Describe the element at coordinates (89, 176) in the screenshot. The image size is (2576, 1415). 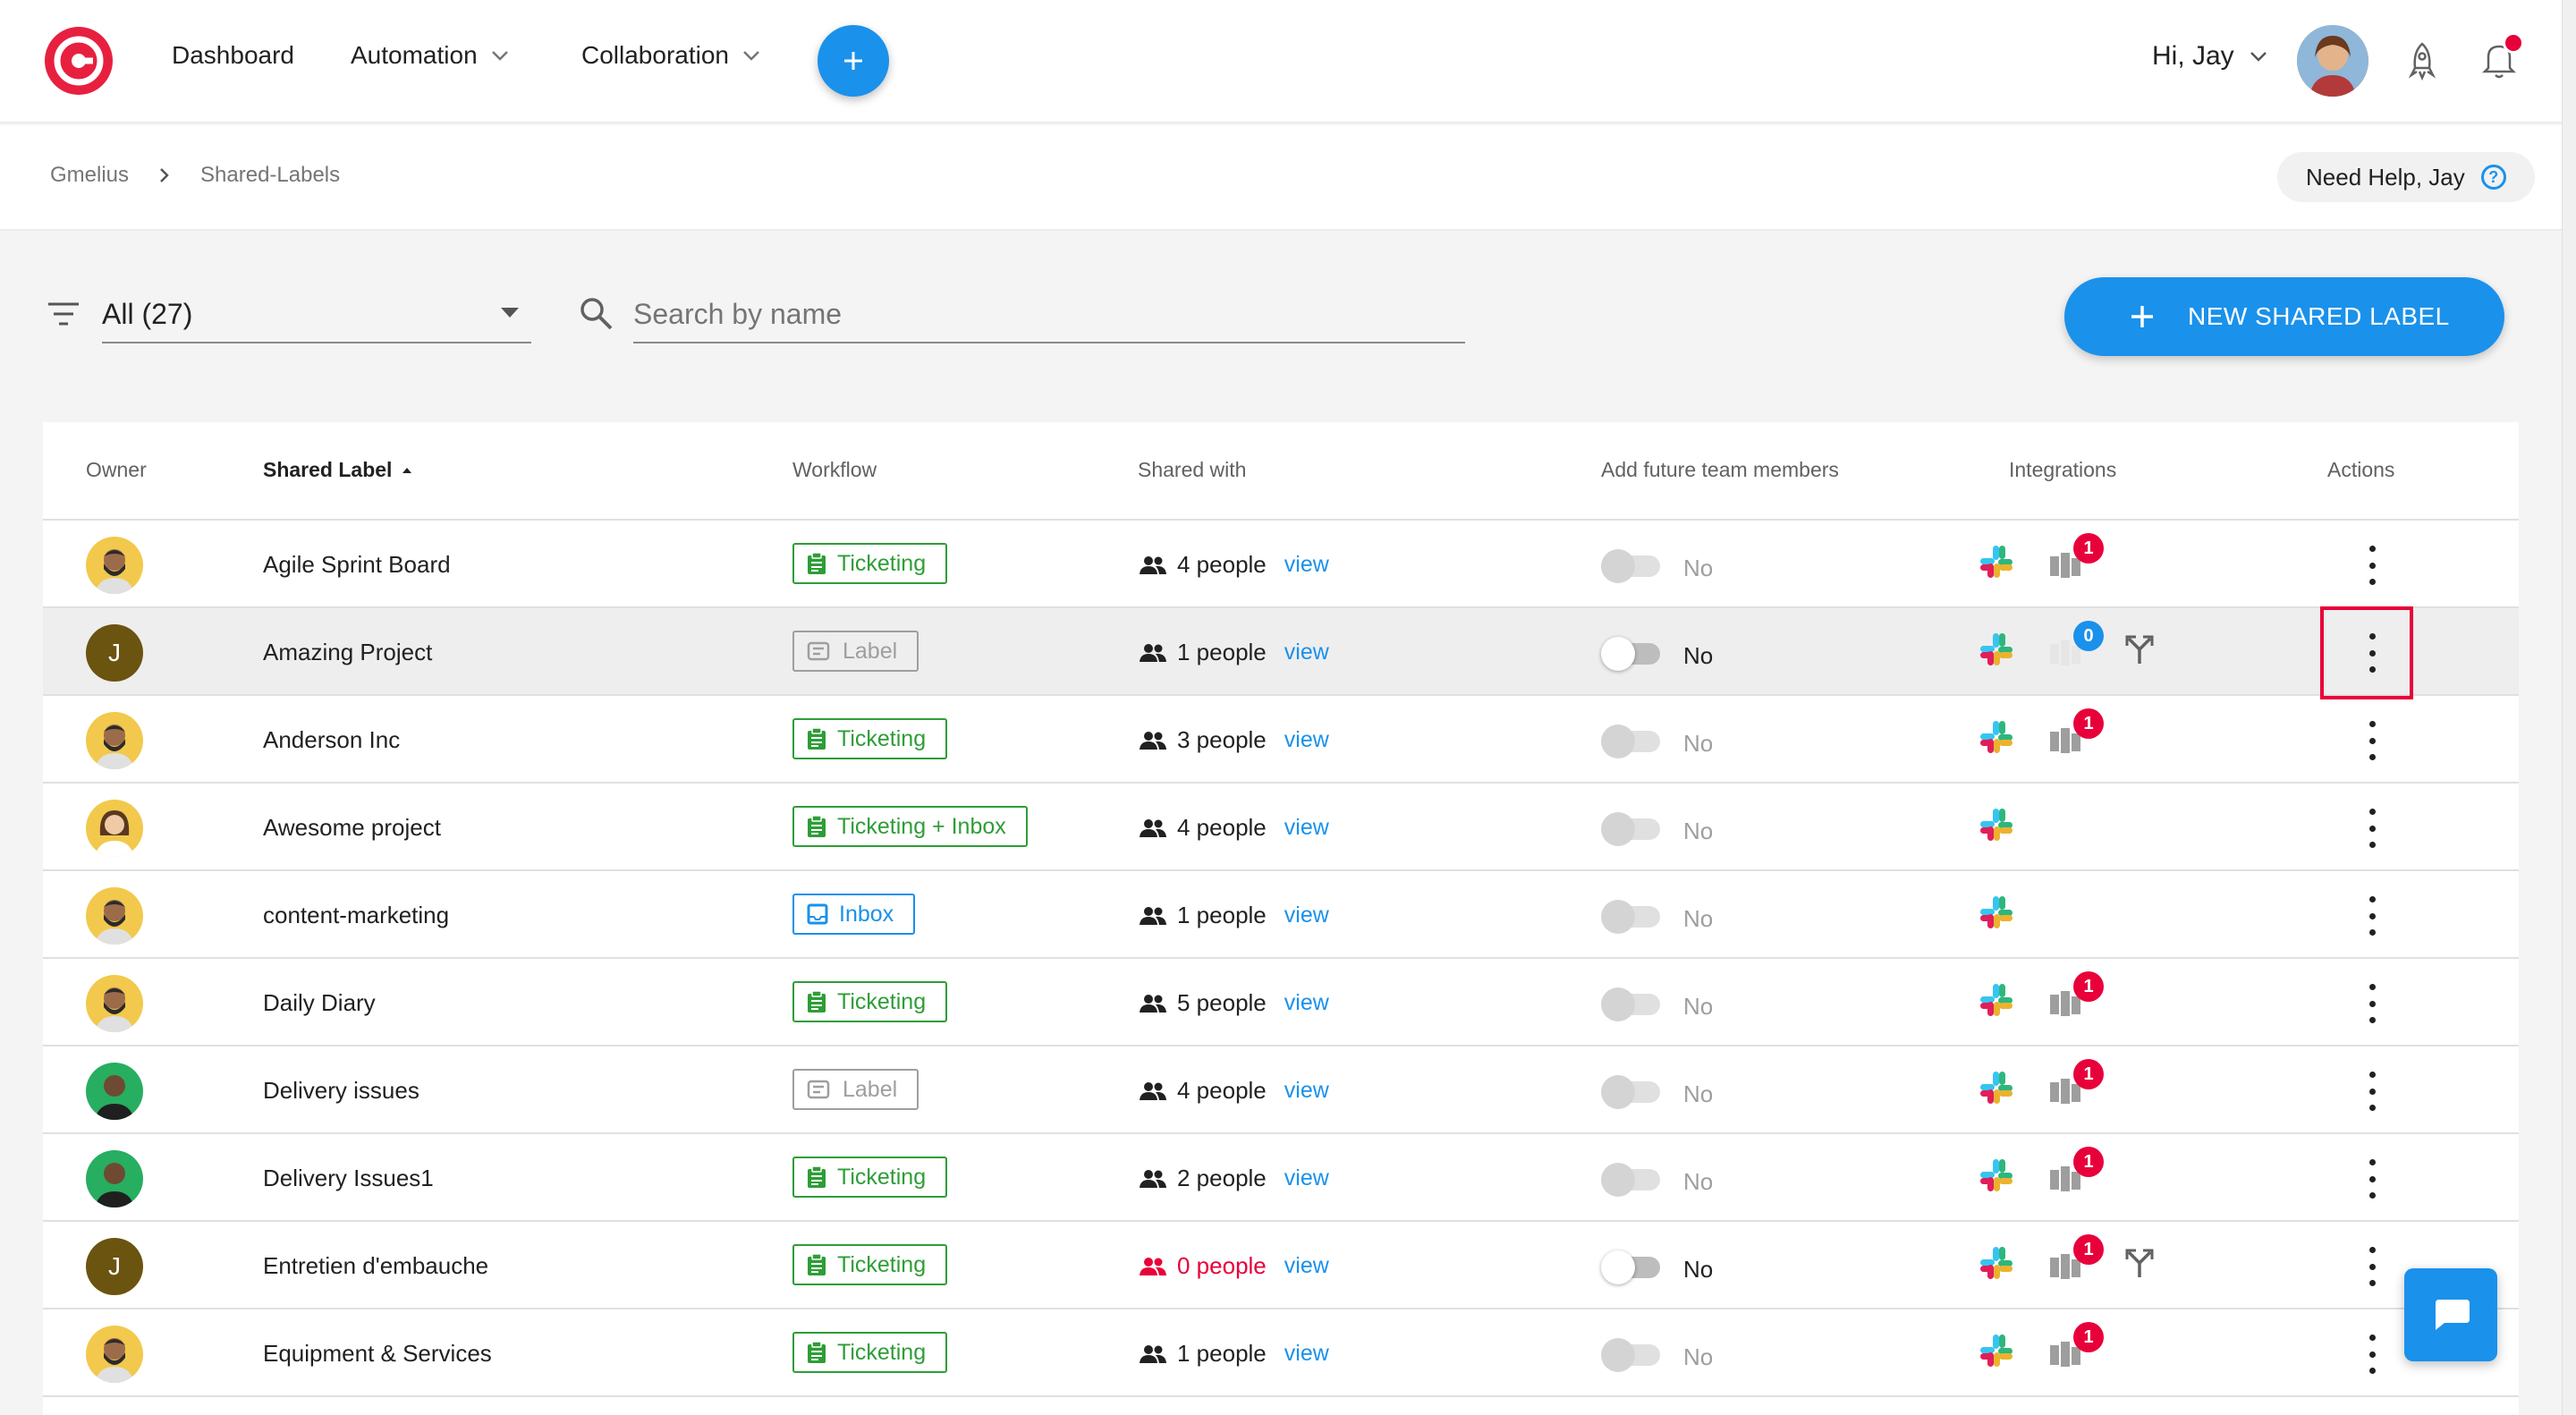
I see `breadcrumb-root: Gmelius` at that location.